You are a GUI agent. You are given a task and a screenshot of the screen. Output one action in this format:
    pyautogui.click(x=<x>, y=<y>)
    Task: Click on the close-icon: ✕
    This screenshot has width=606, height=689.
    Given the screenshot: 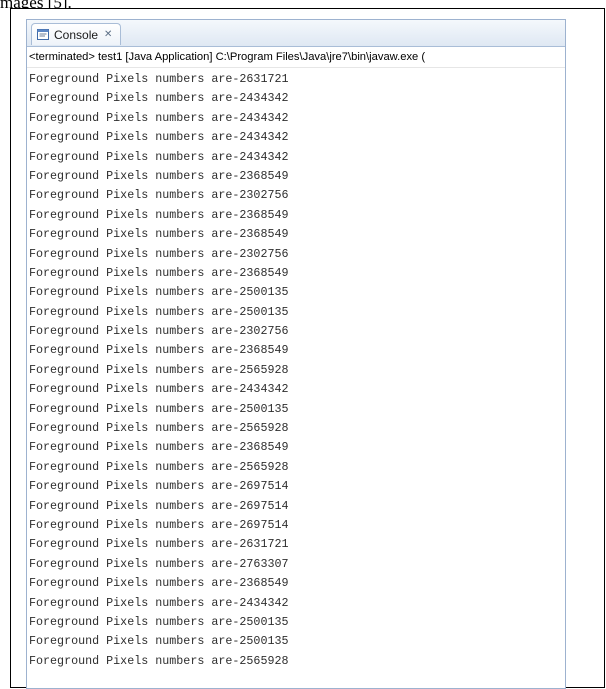 What is the action you would take?
    pyautogui.click(x=108, y=34)
    